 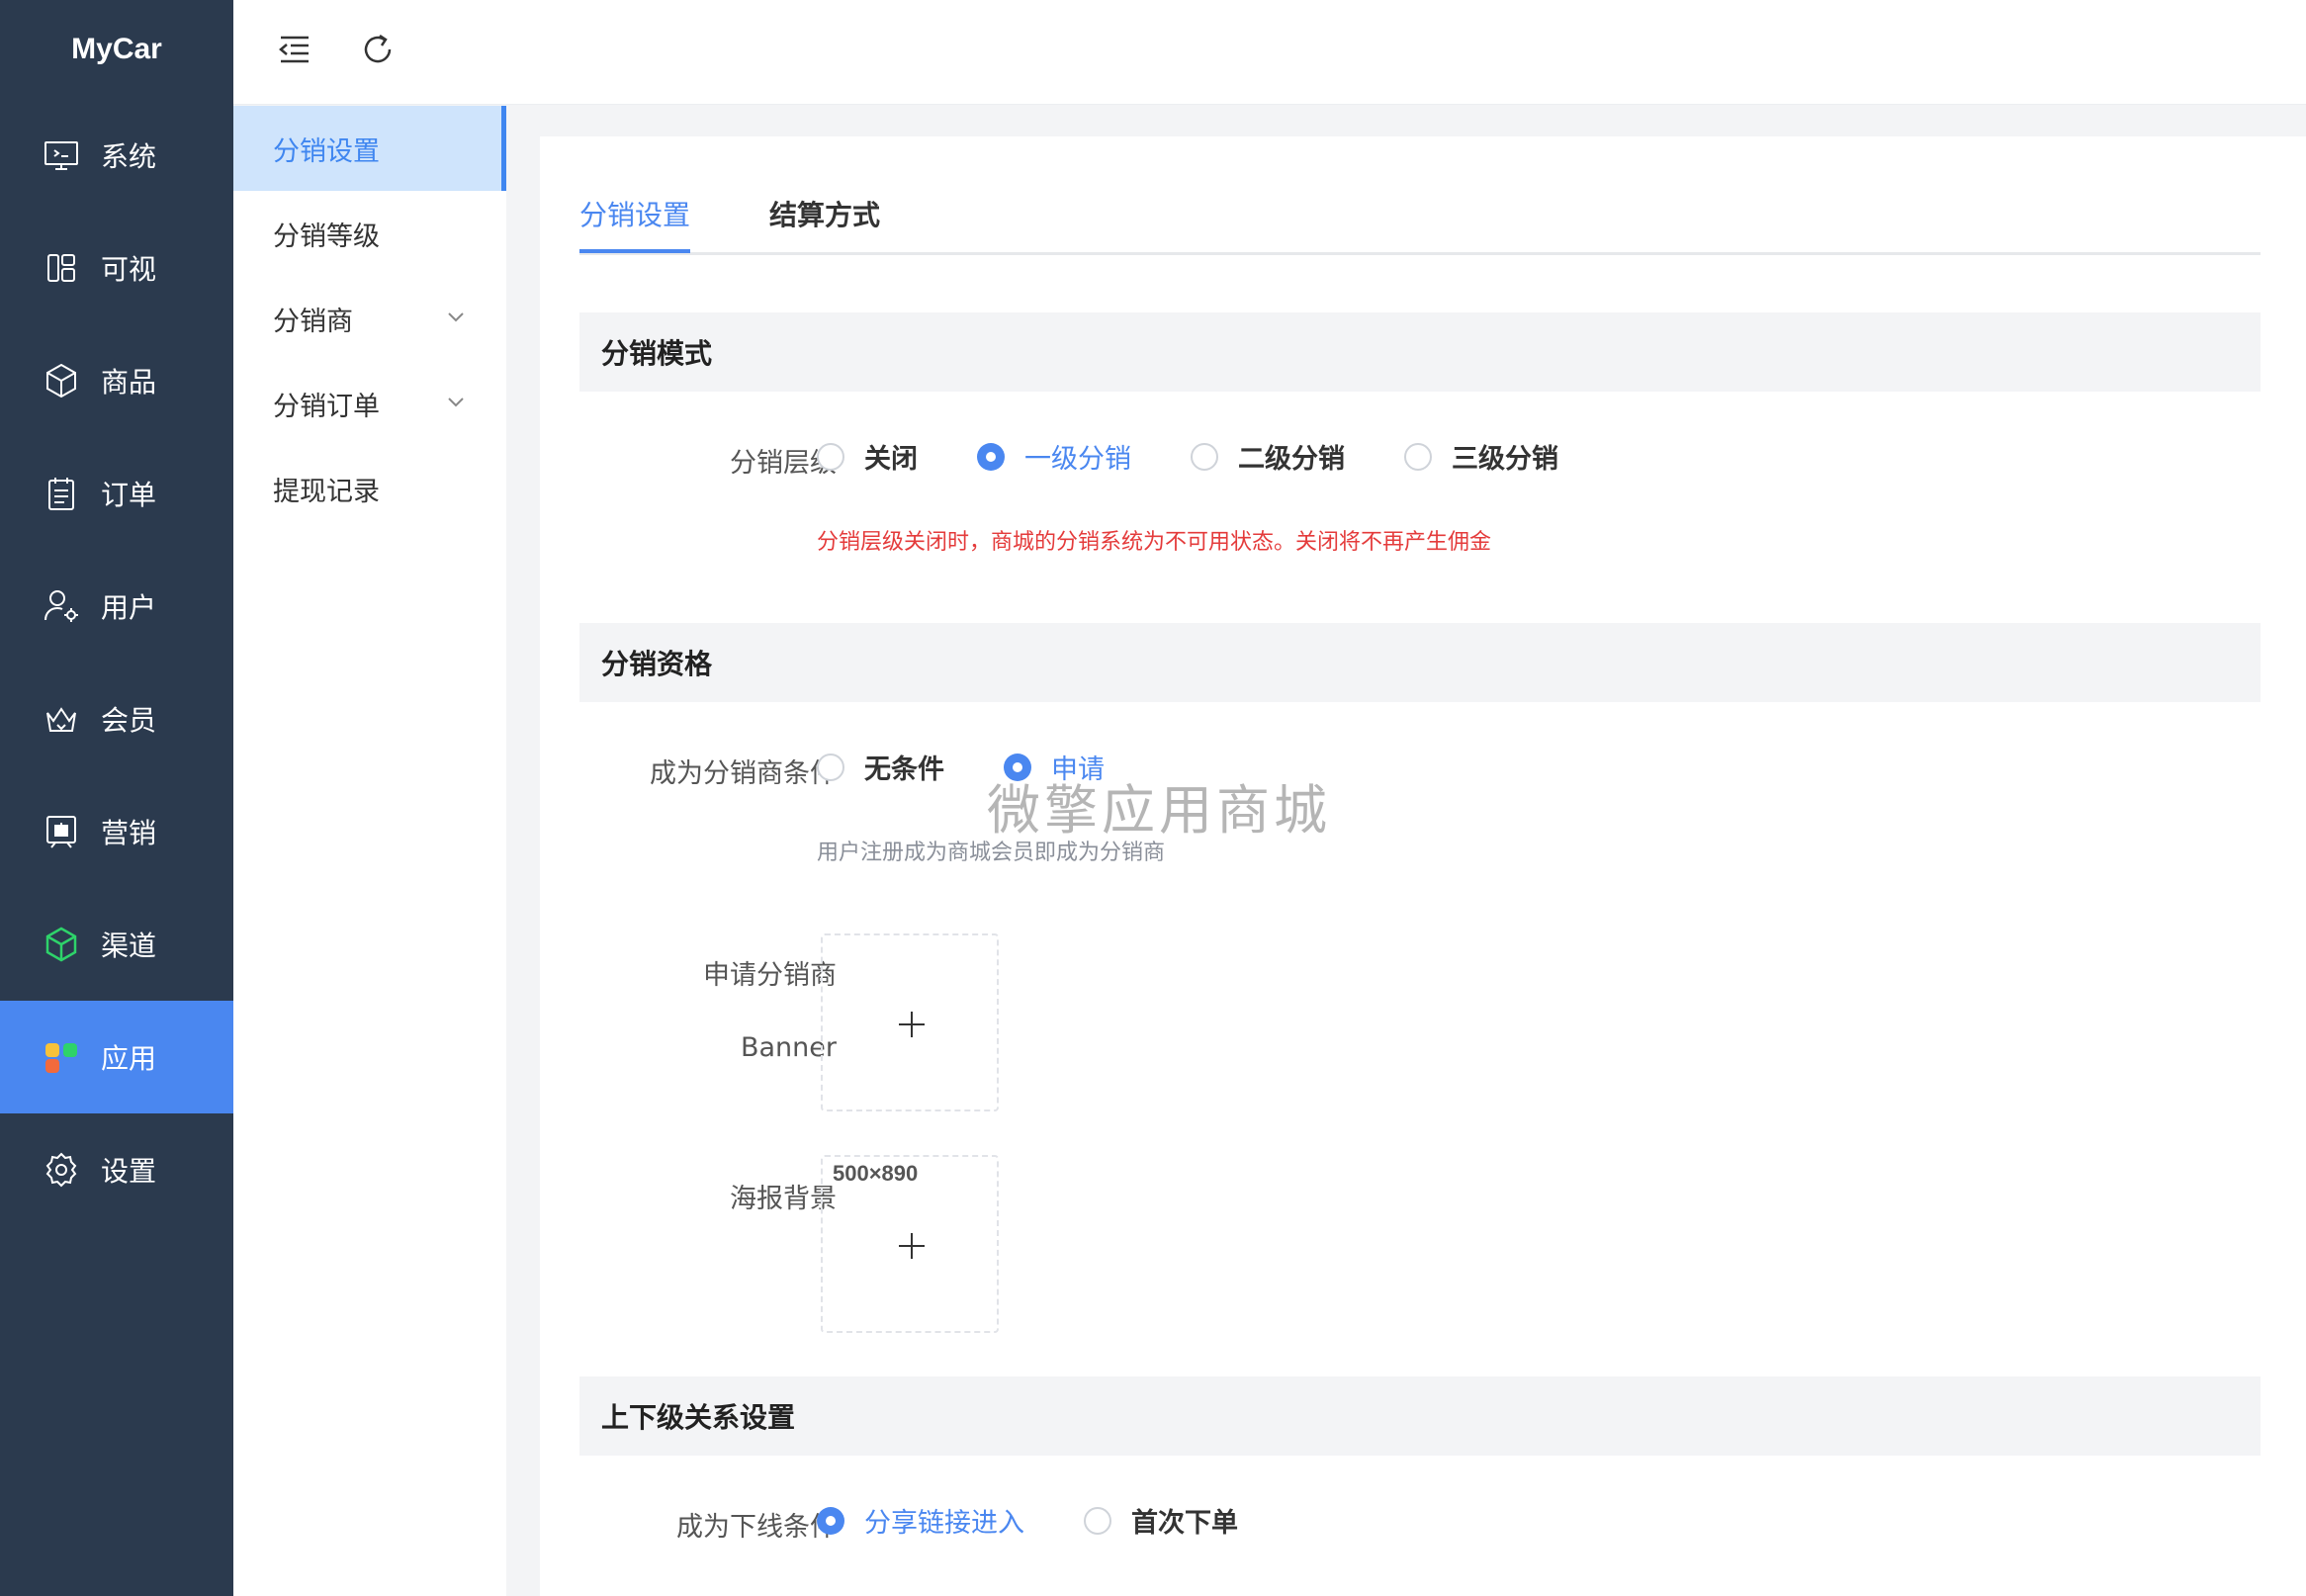 What do you see at coordinates (116, 49) in the screenshot?
I see `app-logo: MyCar` at bounding box center [116, 49].